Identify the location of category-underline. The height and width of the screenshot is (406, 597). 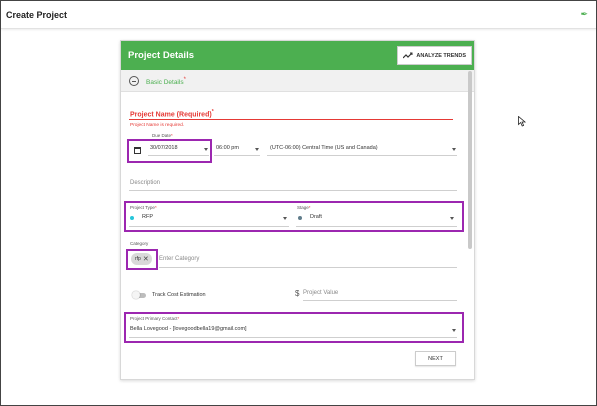
(308, 267).